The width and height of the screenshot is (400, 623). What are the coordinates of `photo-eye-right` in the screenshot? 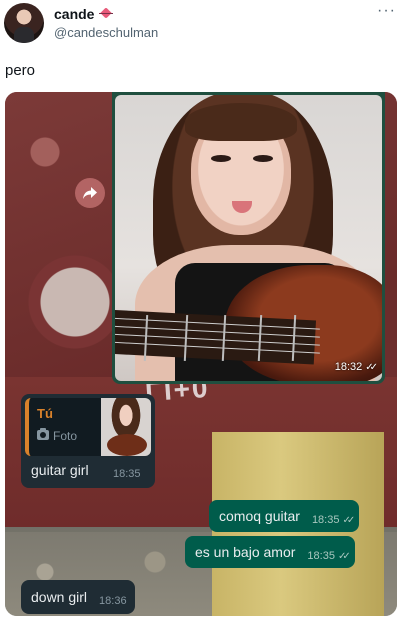 It's located at (263, 158).